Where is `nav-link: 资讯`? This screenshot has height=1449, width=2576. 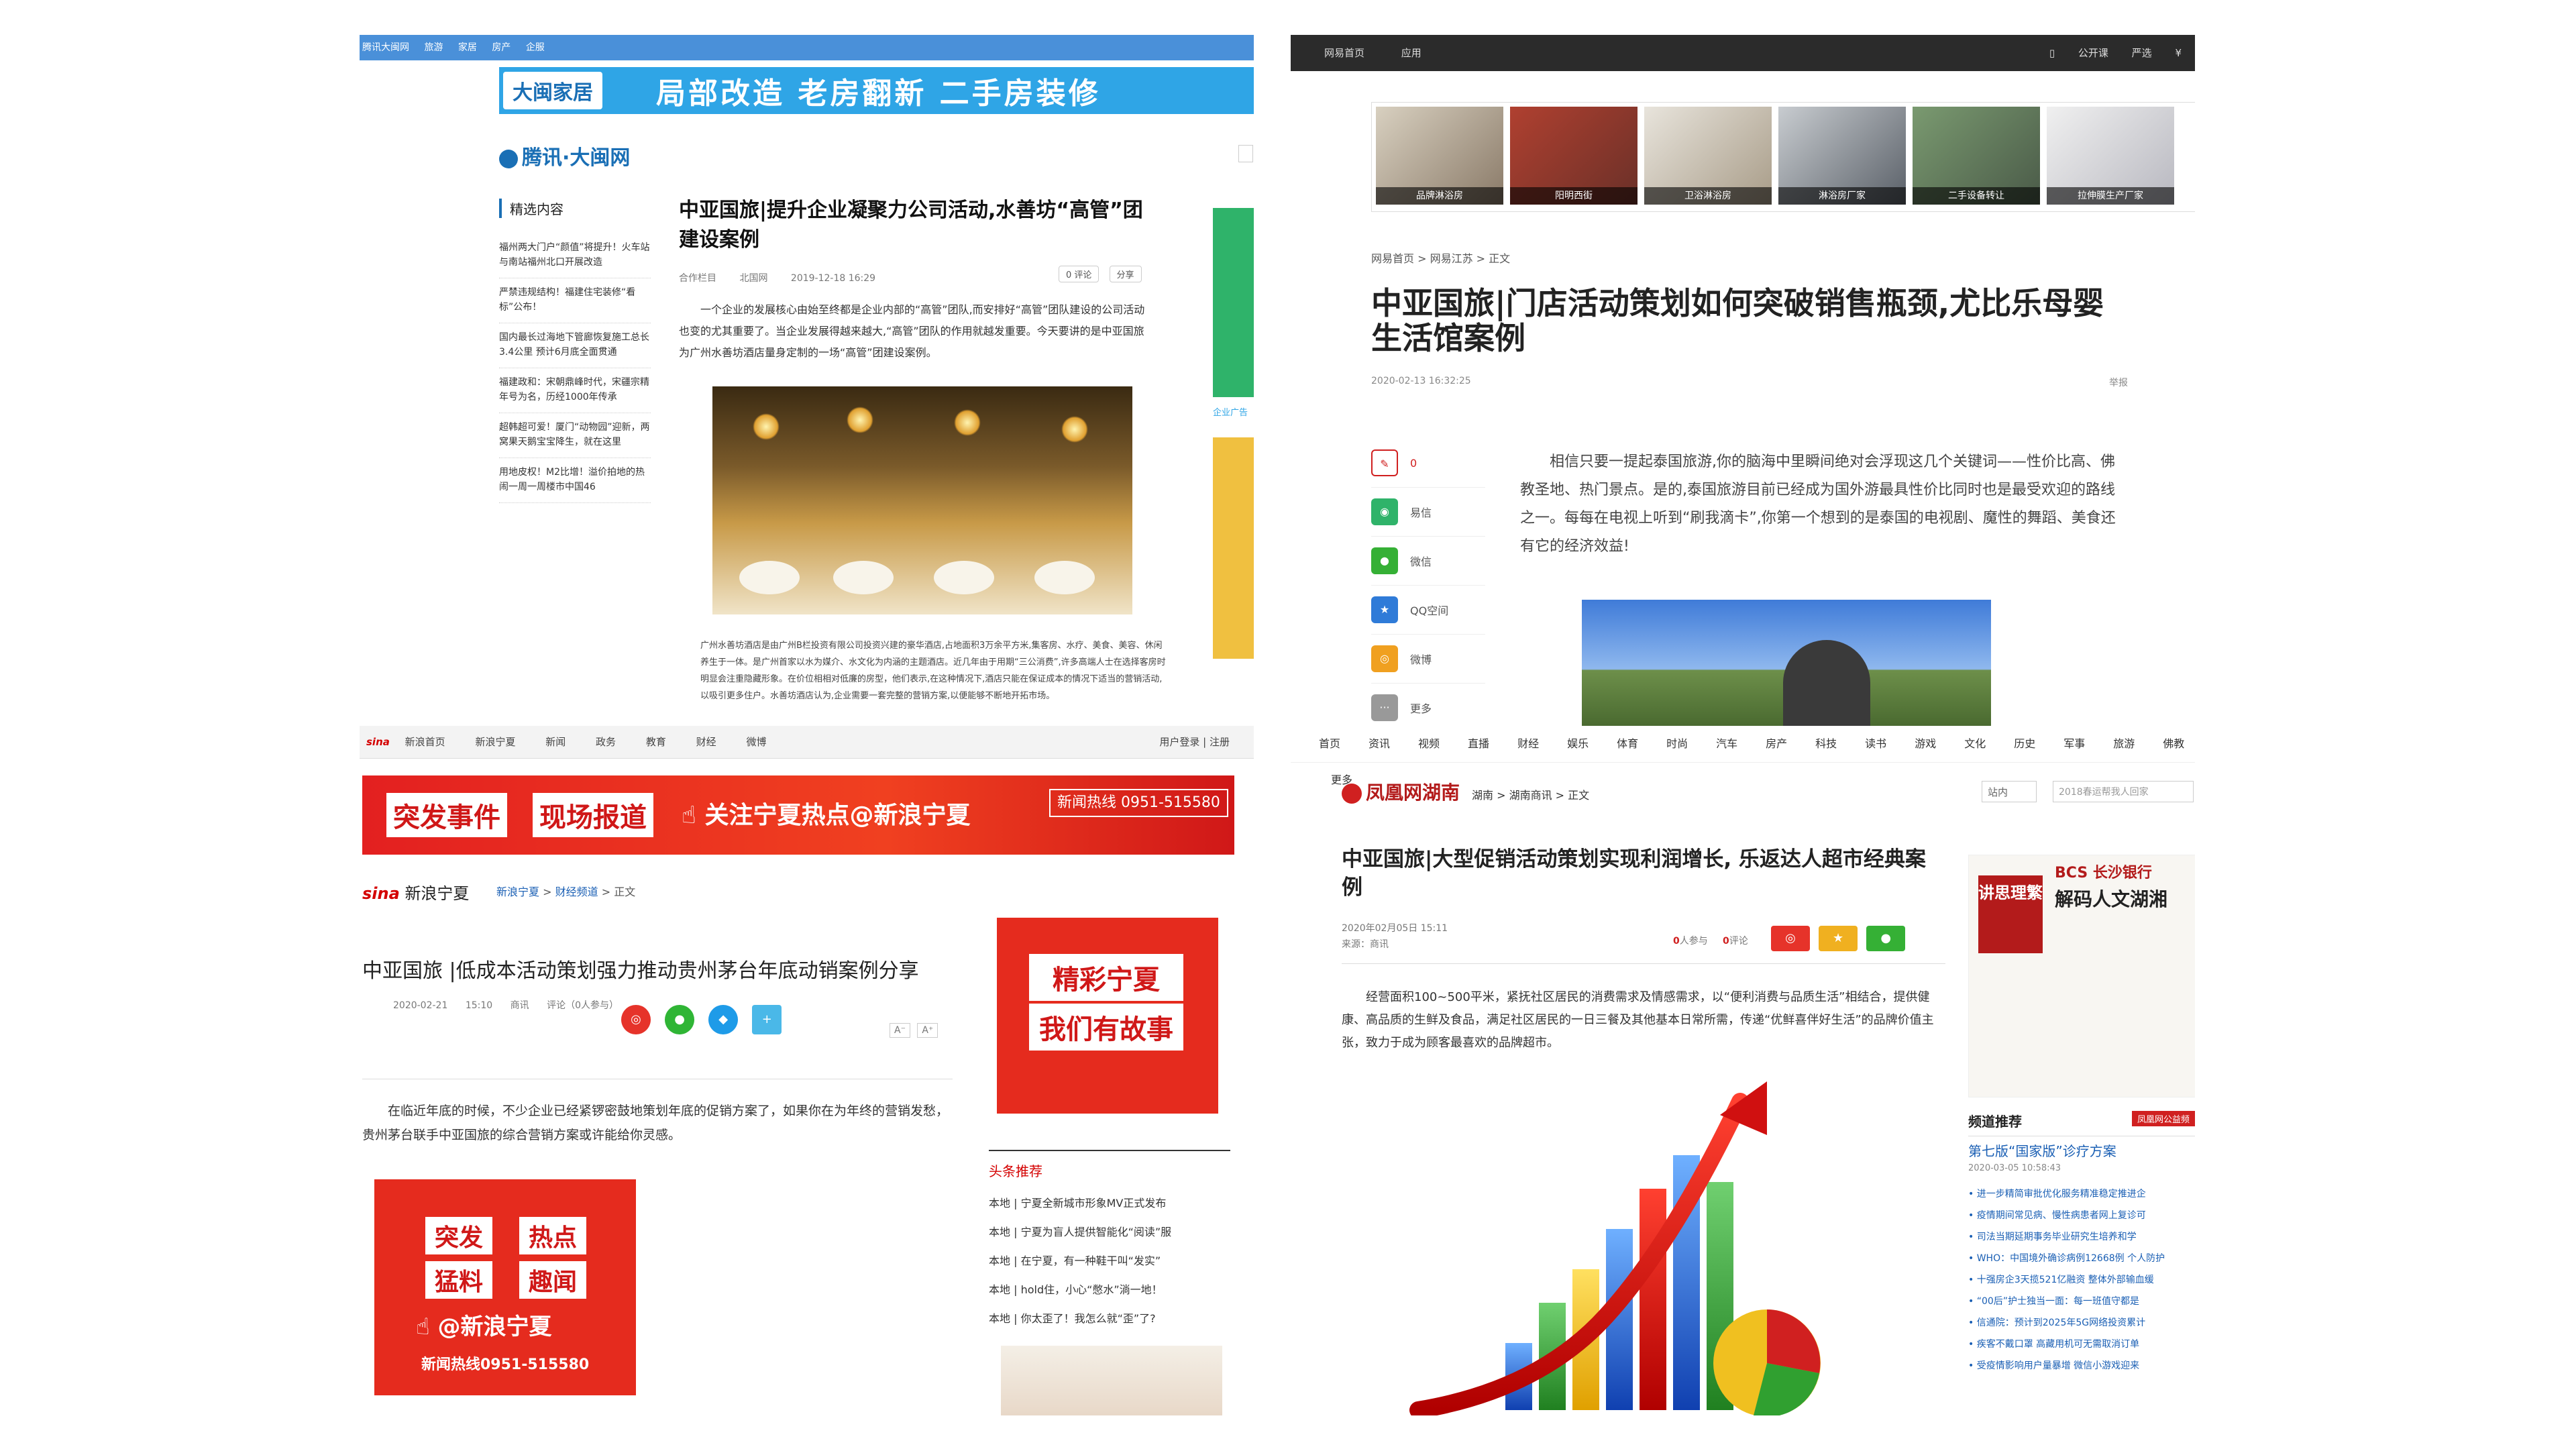
nav-link: 资讯 is located at coordinates (1379, 743).